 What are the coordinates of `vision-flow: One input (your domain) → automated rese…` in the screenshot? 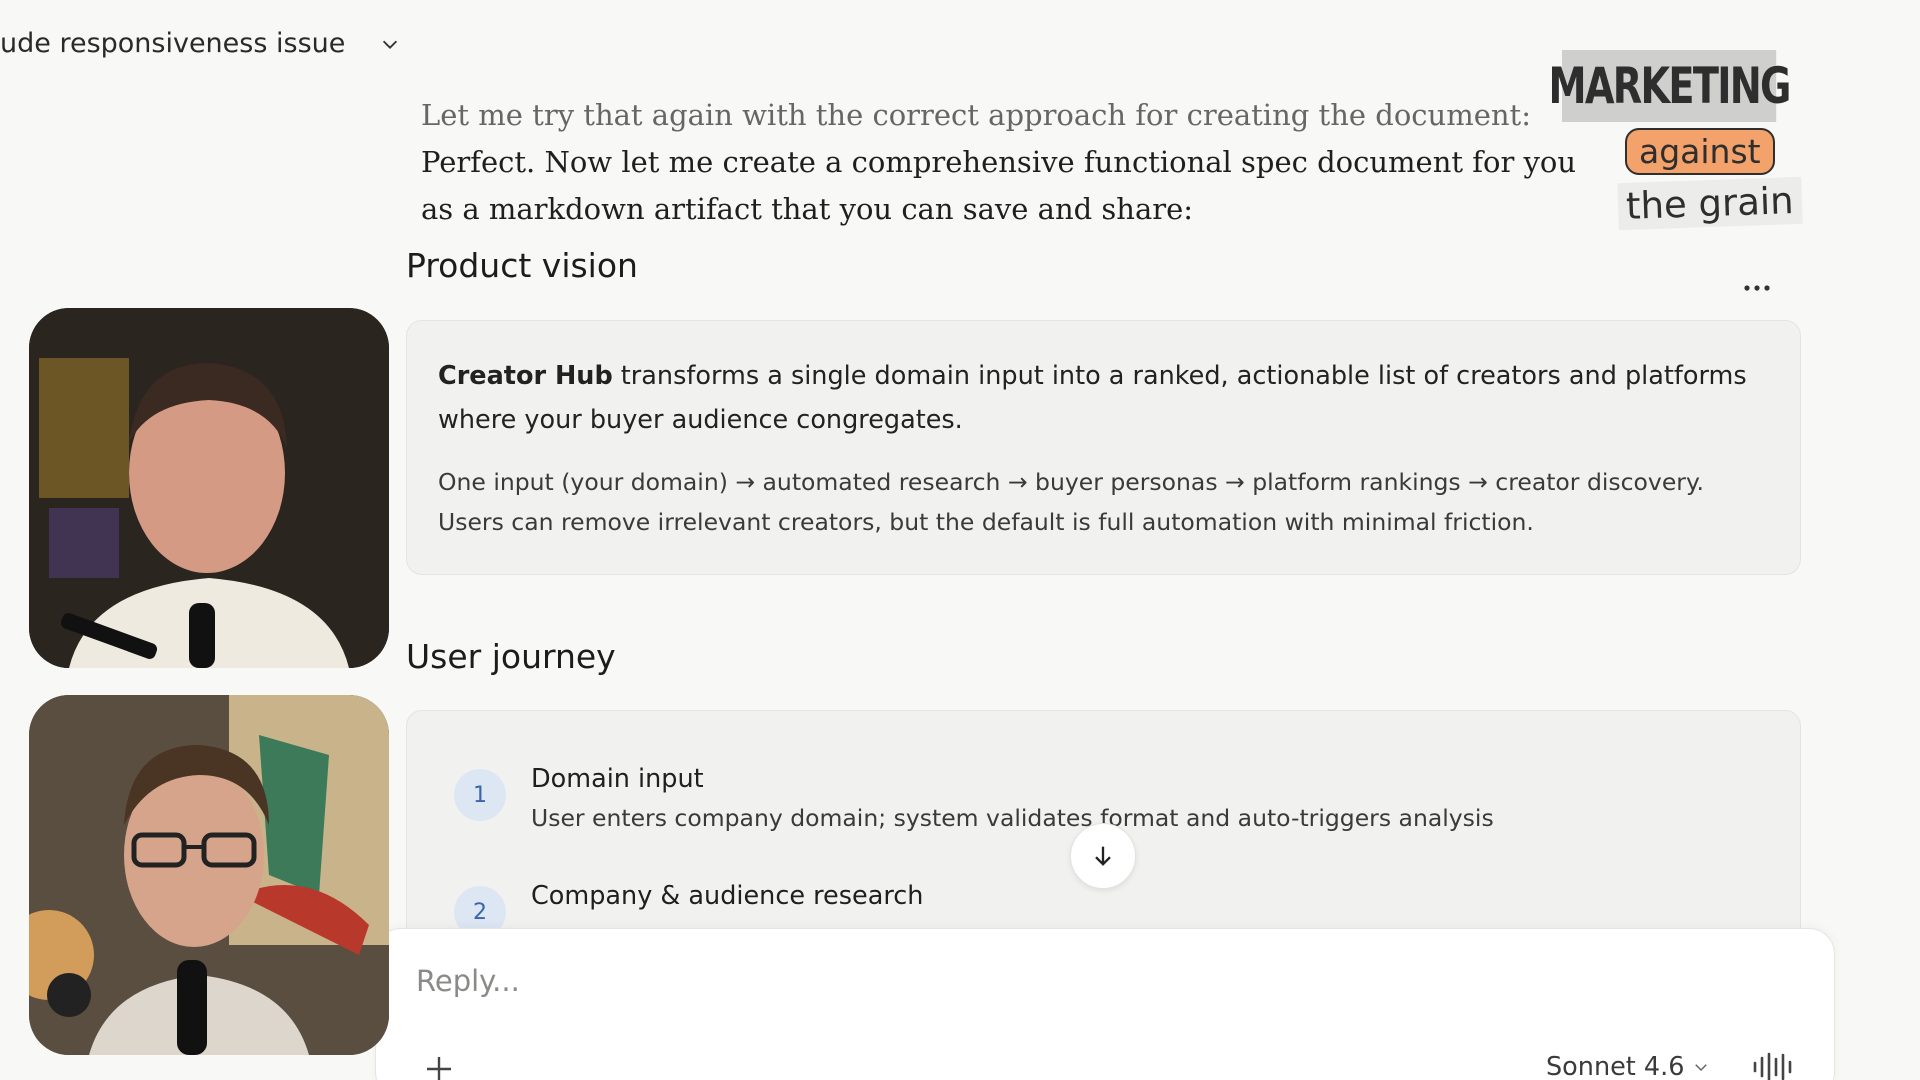 It's located at (1071, 502).